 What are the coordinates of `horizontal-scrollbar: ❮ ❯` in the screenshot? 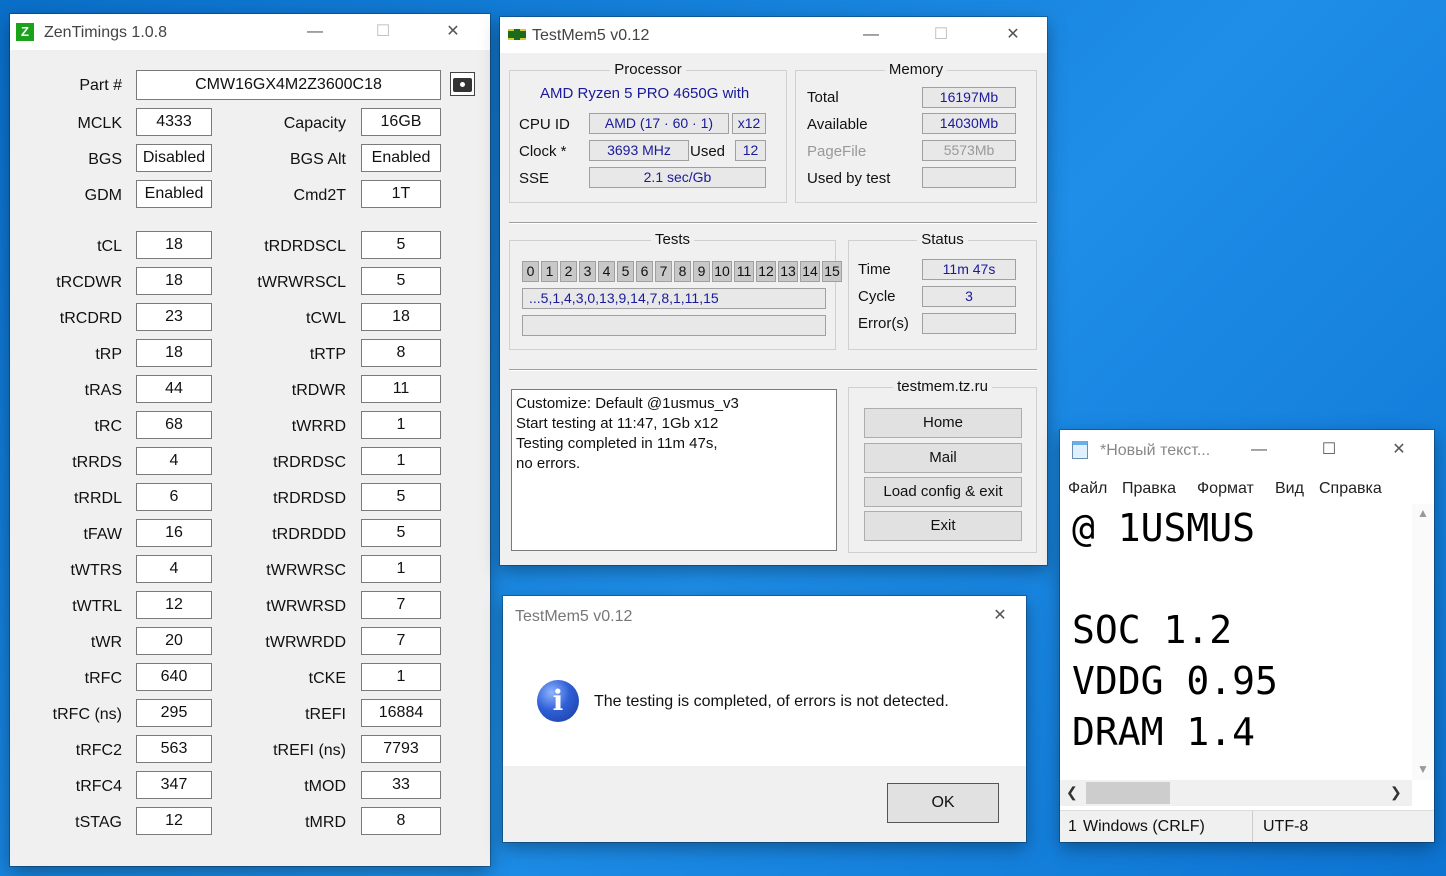 It's located at (1236, 793).